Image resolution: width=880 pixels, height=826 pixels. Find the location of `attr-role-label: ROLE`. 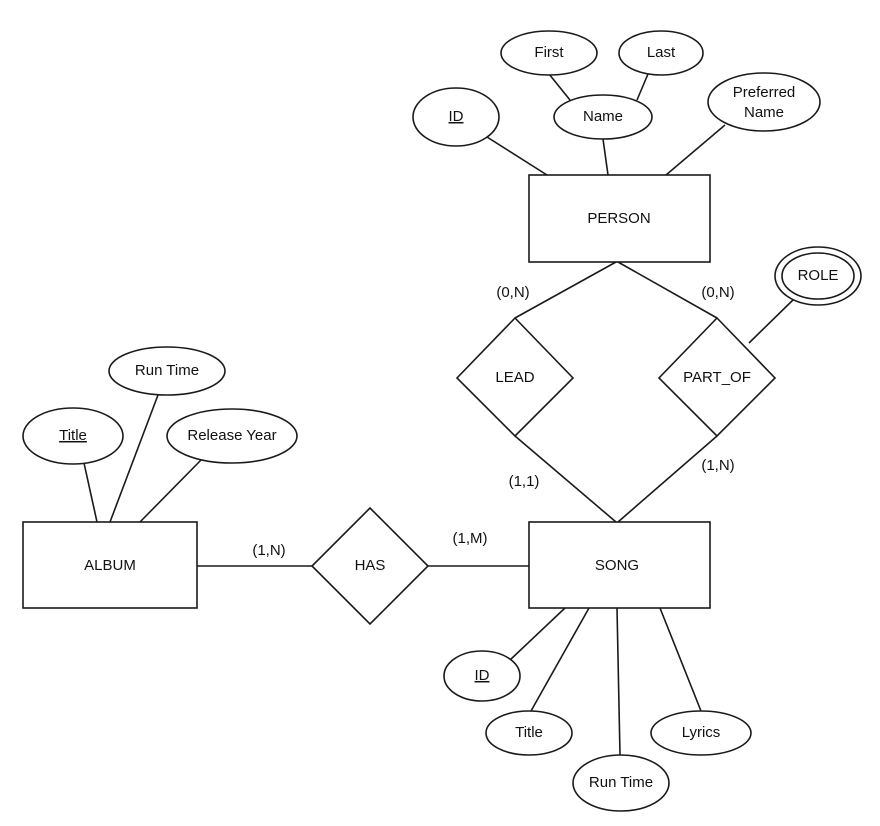

attr-role-label: ROLE is located at coordinates (818, 275).